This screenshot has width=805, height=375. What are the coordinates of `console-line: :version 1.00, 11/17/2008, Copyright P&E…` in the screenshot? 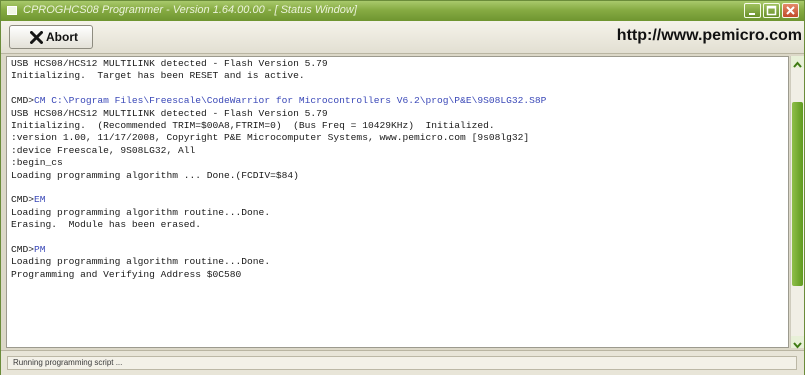 It's located at (397, 138).